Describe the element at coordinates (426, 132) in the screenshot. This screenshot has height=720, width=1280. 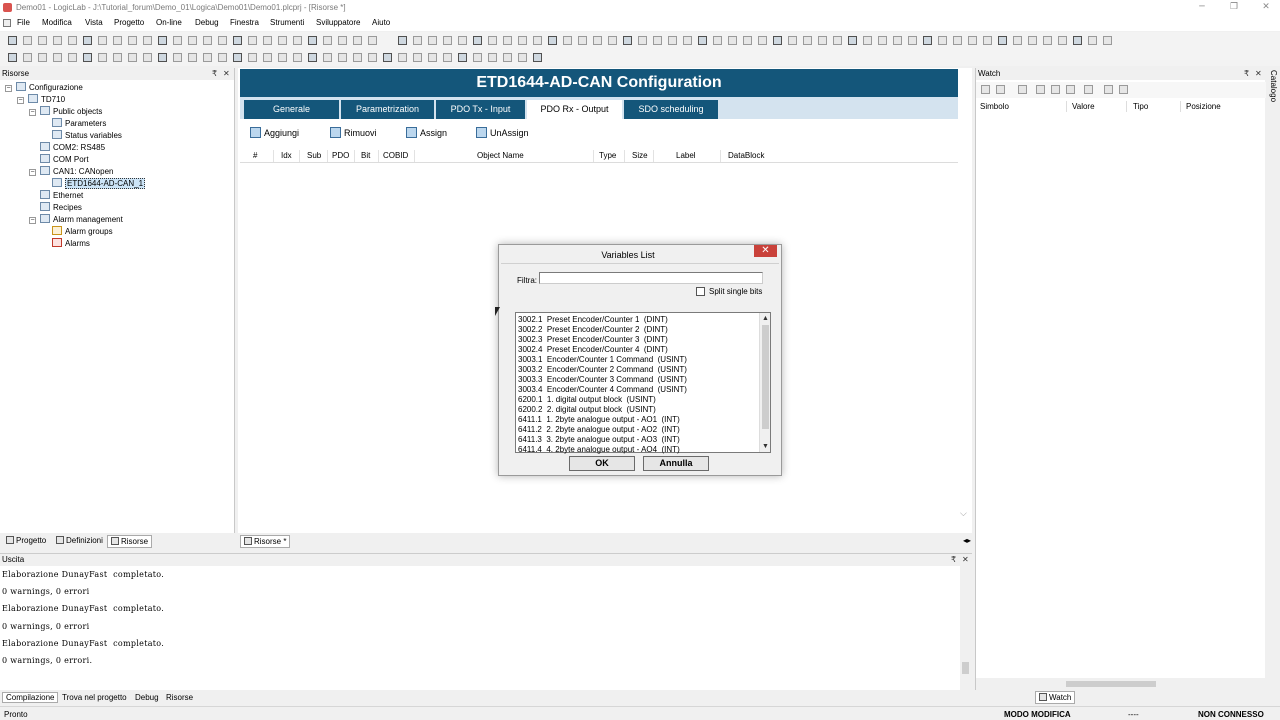
I see `assign-button: Assign` at that location.